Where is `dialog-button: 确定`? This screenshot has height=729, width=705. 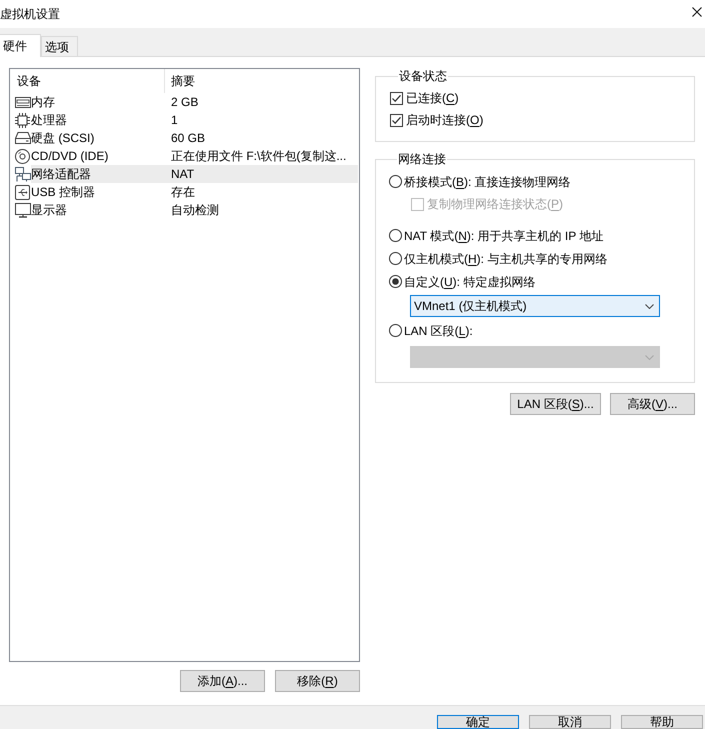
dialog-button: 确定 is located at coordinates (478, 722).